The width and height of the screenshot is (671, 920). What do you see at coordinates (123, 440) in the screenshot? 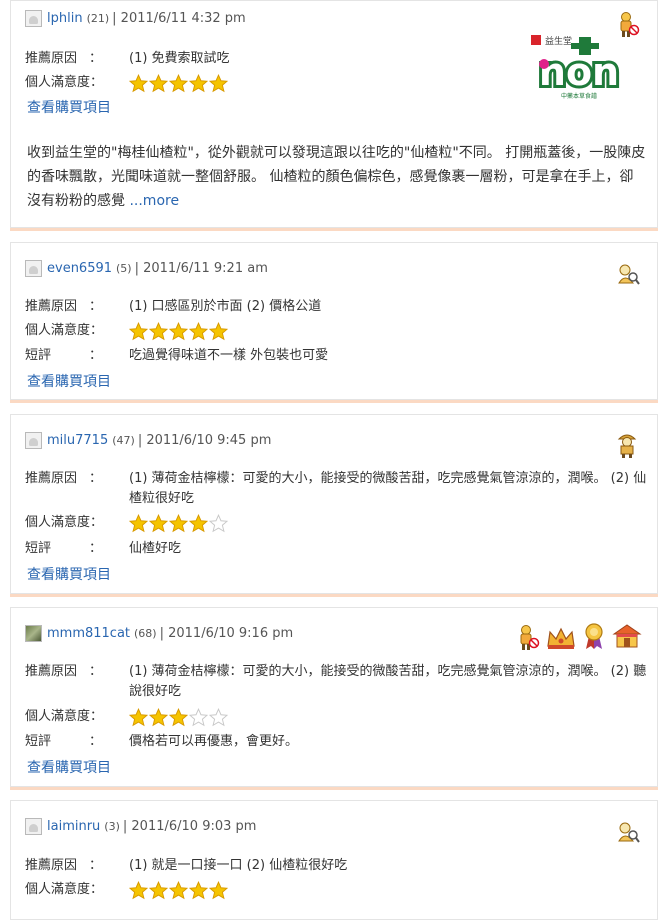
I see `review-count: (47)` at bounding box center [123, 440].